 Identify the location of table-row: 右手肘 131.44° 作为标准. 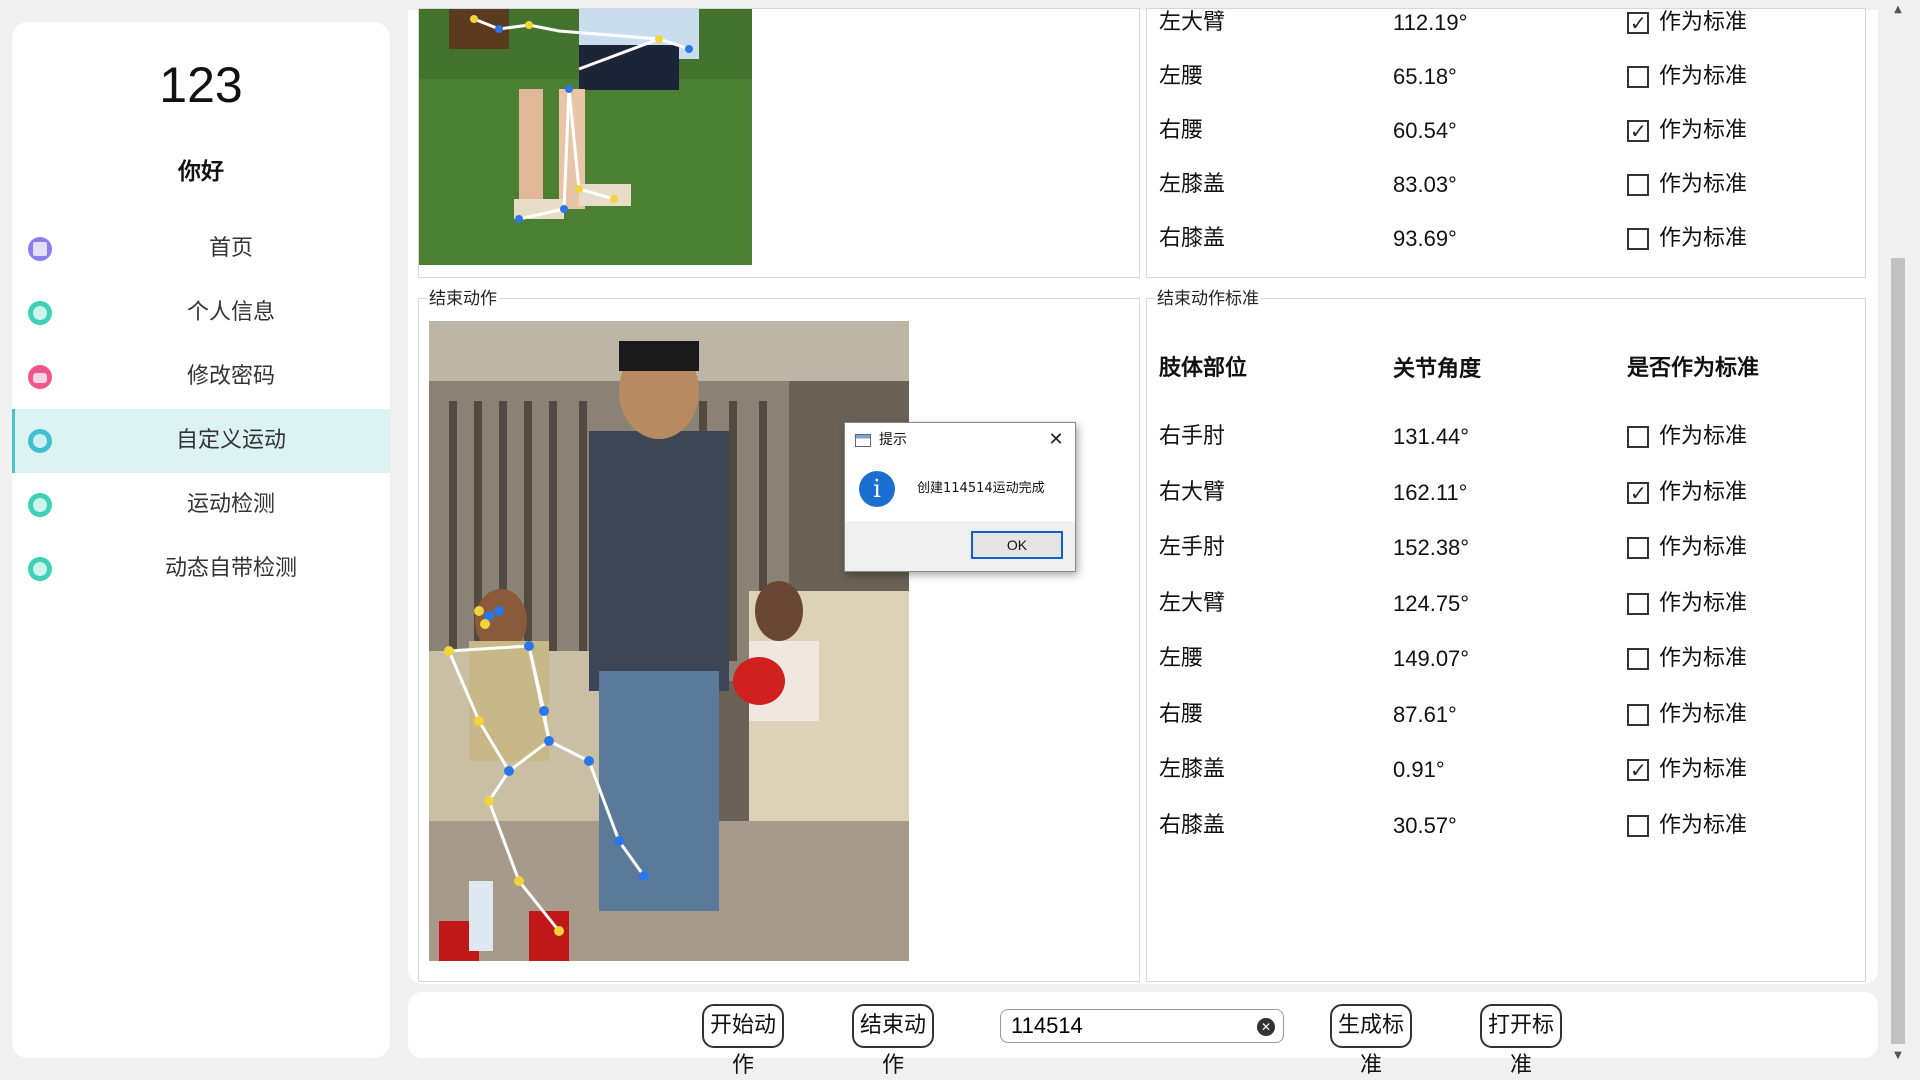
(1519, 437).